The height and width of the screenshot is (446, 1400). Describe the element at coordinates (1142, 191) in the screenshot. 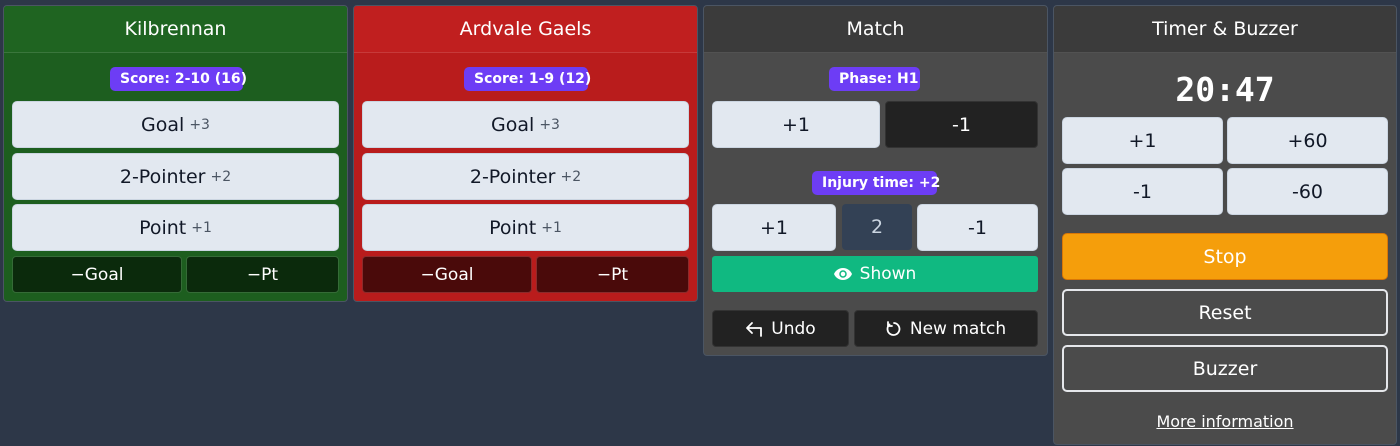

I see `timer-minus-1-button: -1` at that location.